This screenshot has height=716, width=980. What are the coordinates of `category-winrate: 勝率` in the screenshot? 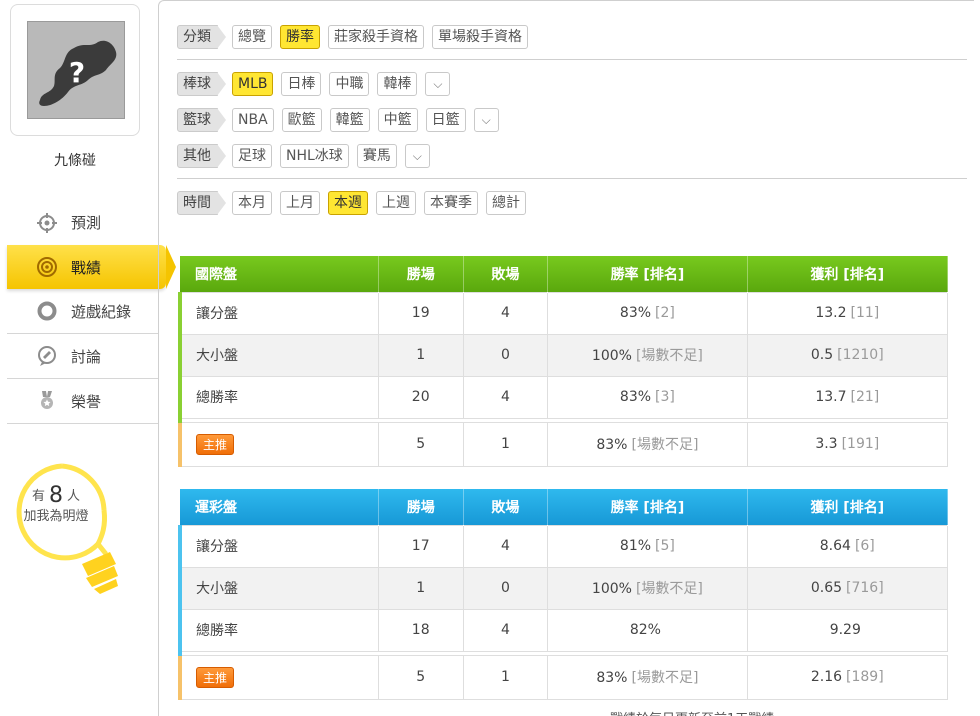 It's located at (300, 37).